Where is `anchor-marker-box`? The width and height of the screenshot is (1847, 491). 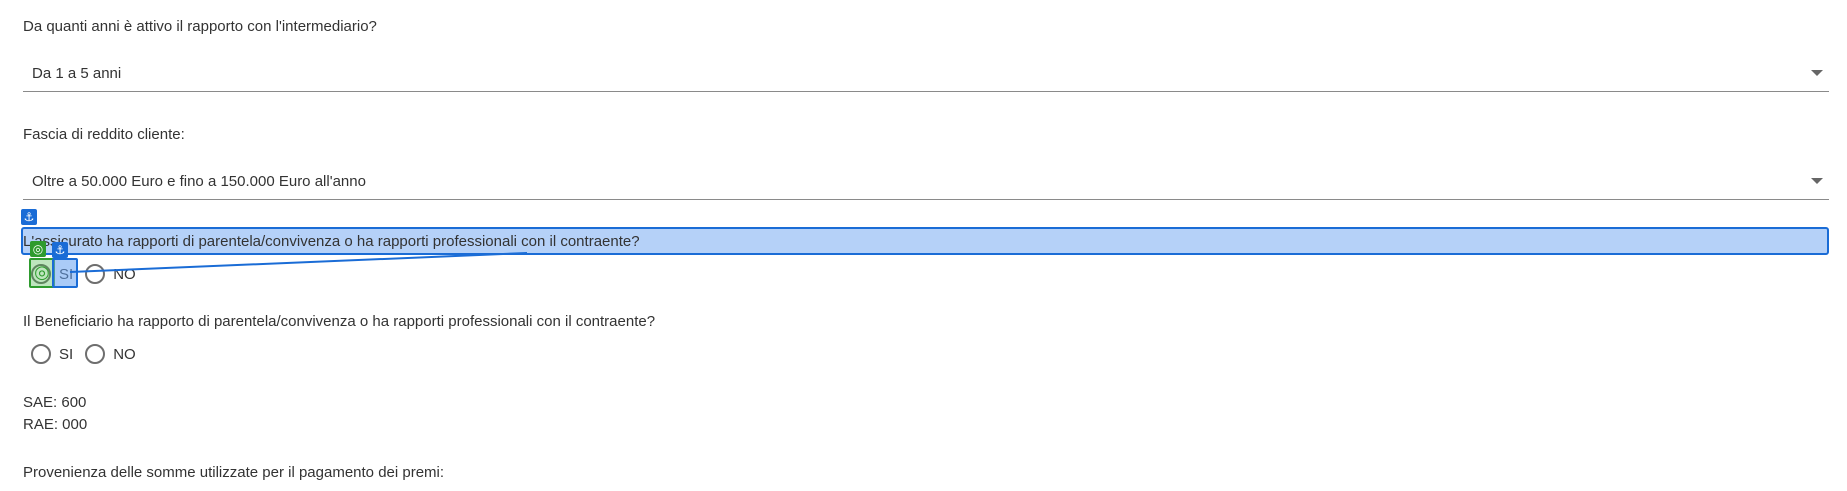 anchor-marker-box is located at coordinates (65, 273).